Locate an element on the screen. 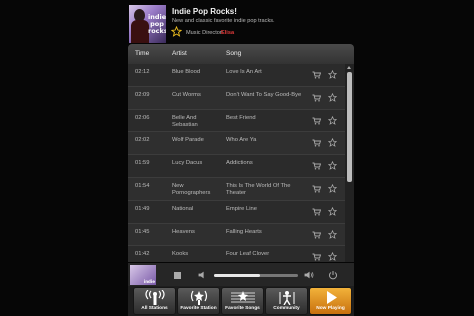 The width and height of the screenshot is (474, 316). playlist-row: 02:06 Belle And Sebastian Best Friend is located at coordinates (236, 121).